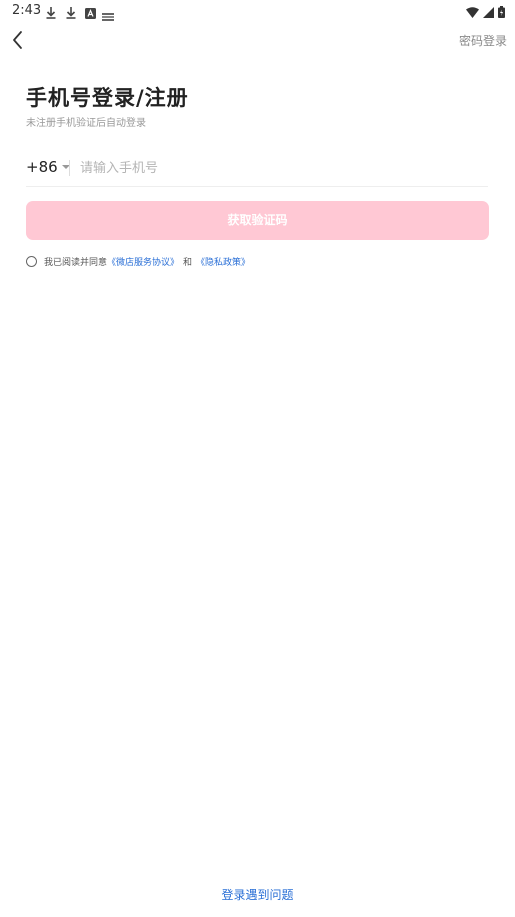 The image size is (515, 917). I want to click on agreement-prefix: 我已阅读并同意, so click(76, 263).